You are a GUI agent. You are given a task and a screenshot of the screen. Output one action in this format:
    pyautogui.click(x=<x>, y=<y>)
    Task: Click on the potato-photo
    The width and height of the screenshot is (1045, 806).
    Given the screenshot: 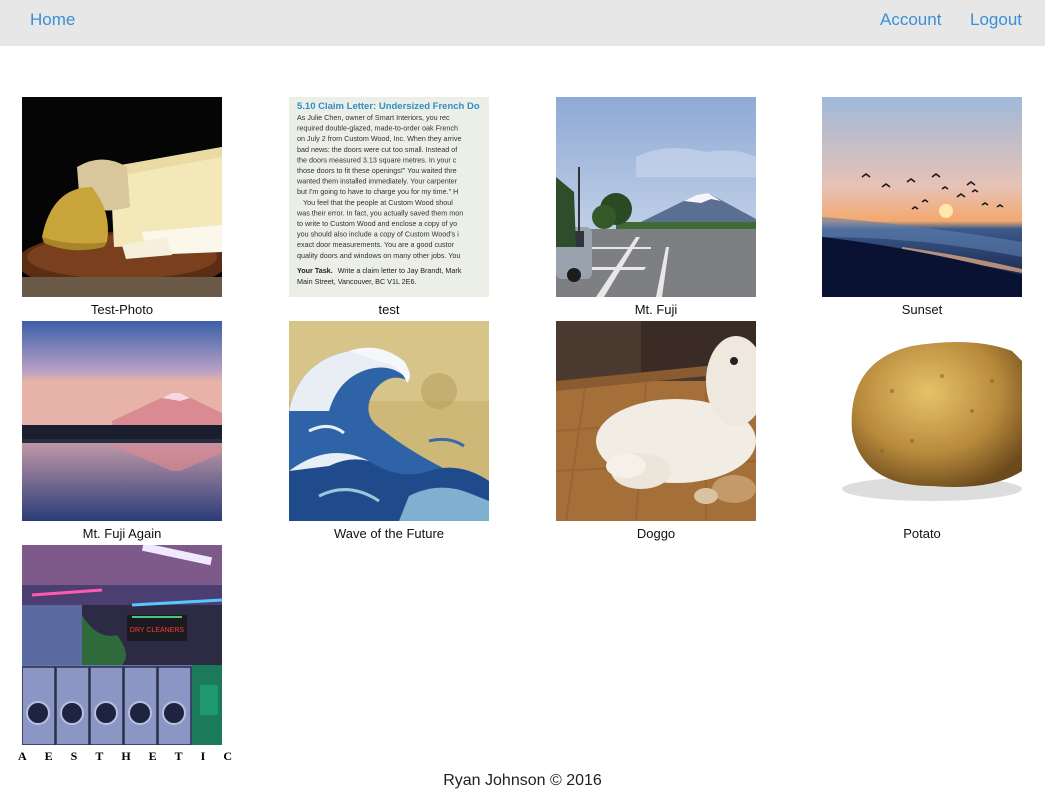 What is the action you would take?
    pyautogui.click(x=922, y=421)
    